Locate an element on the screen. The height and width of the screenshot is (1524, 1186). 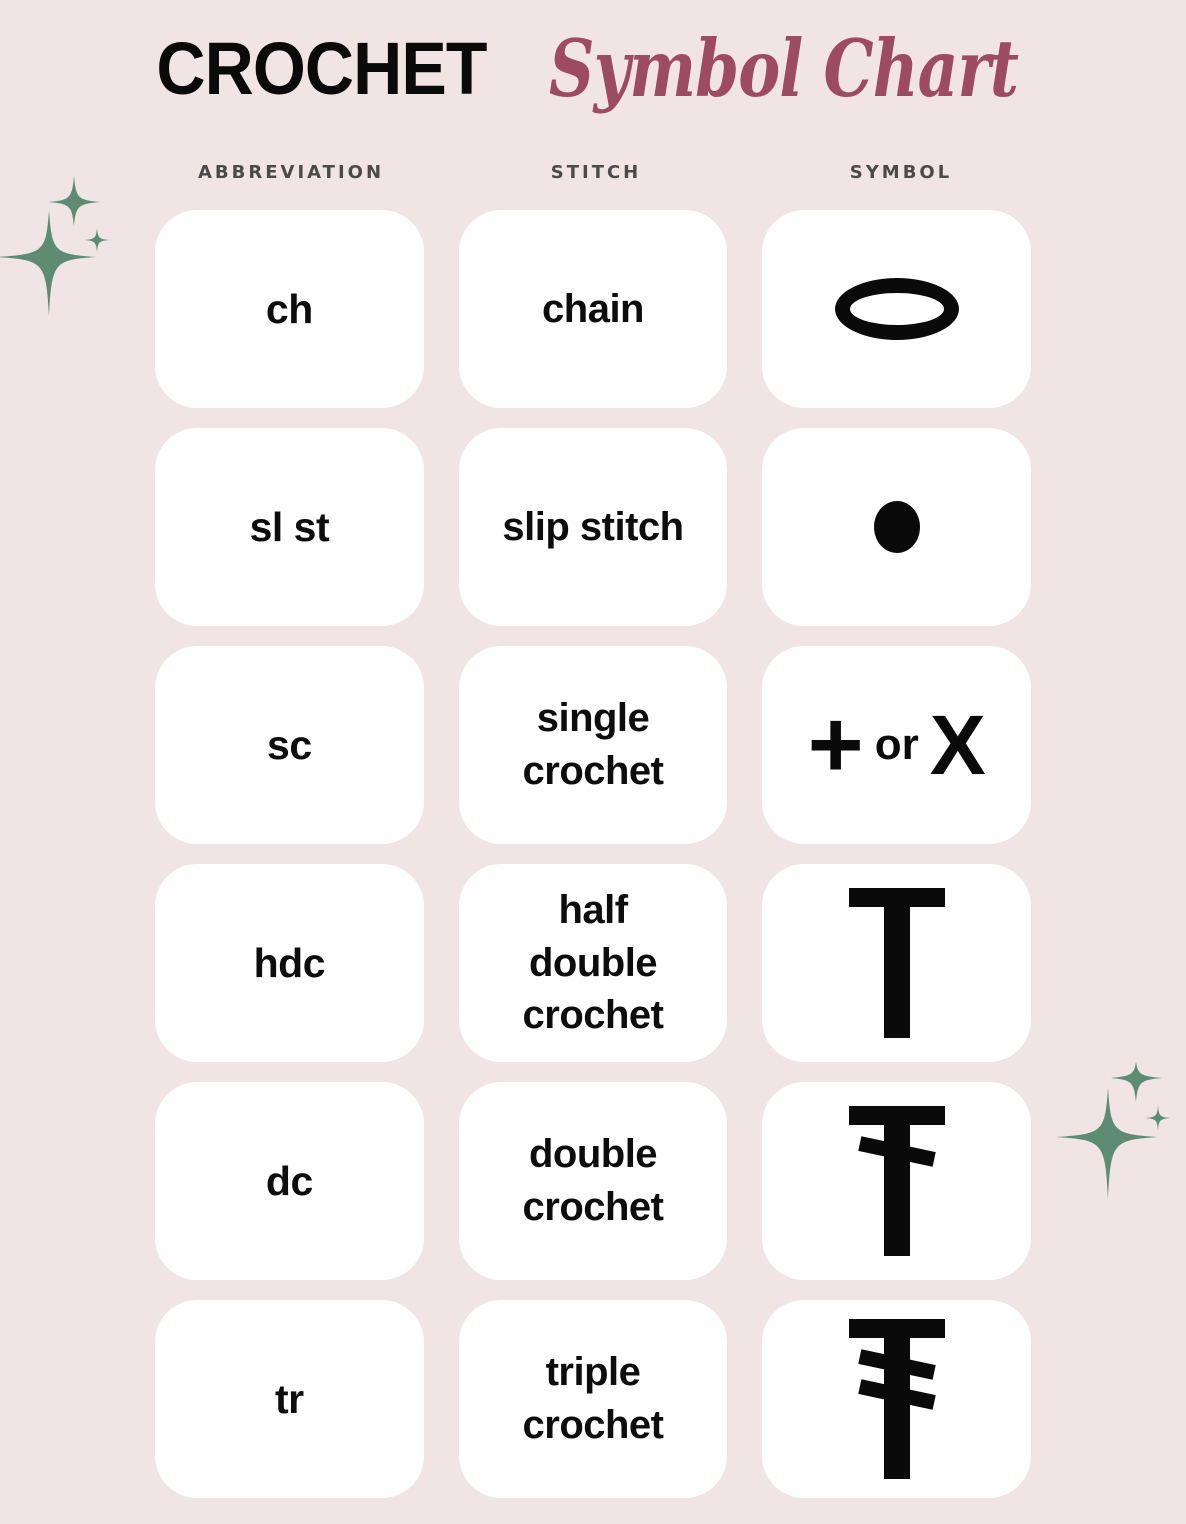
t-bar-symbol-icon is located at coordinates (897, 963).